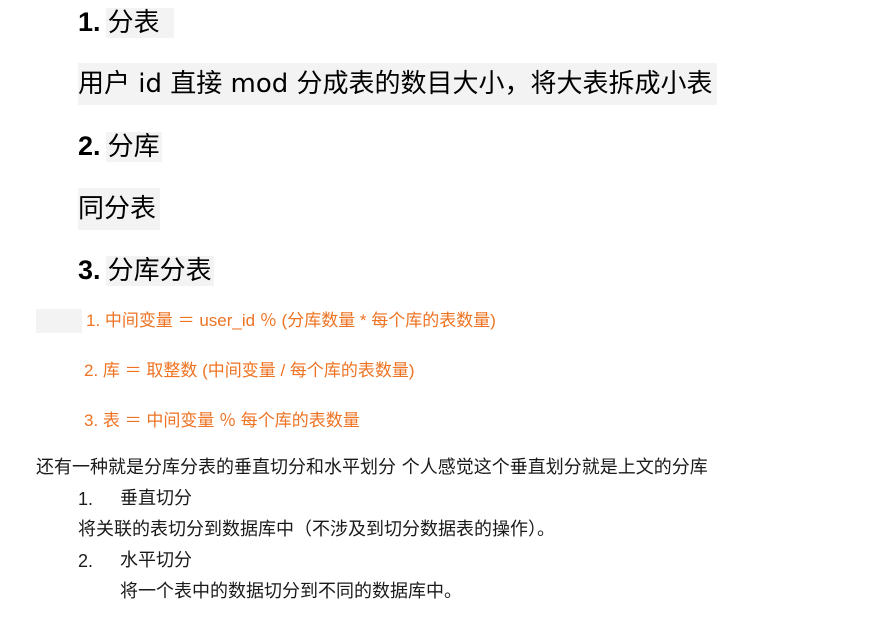 This screenshot has width=885, height=622. I want to click on paragraph-same-as-table: 同分表, so click(119, 209).